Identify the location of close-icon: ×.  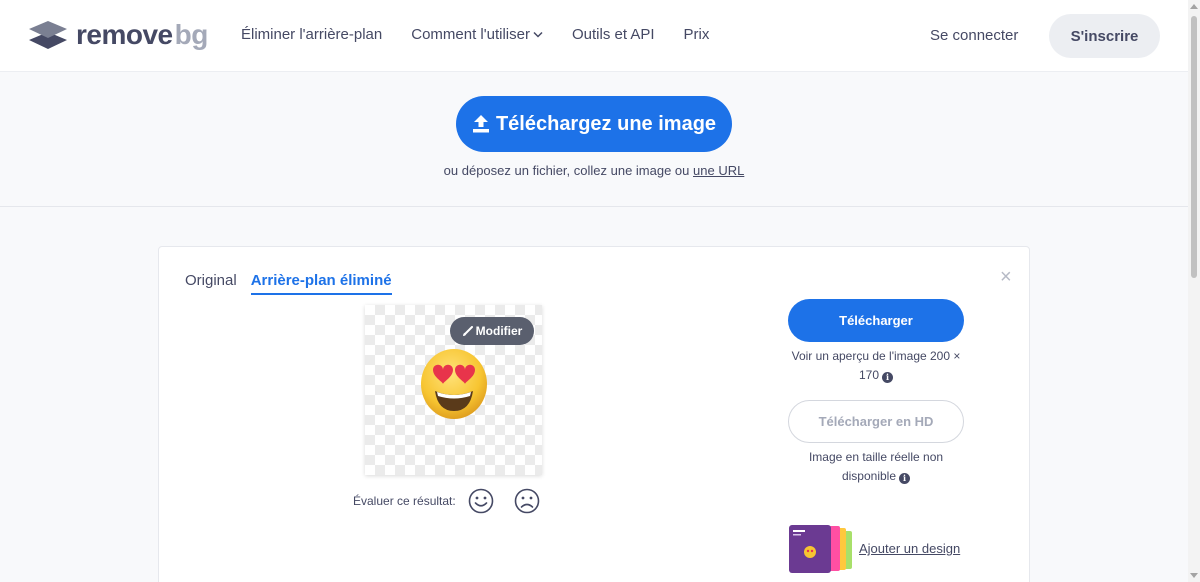
(1006, 277).